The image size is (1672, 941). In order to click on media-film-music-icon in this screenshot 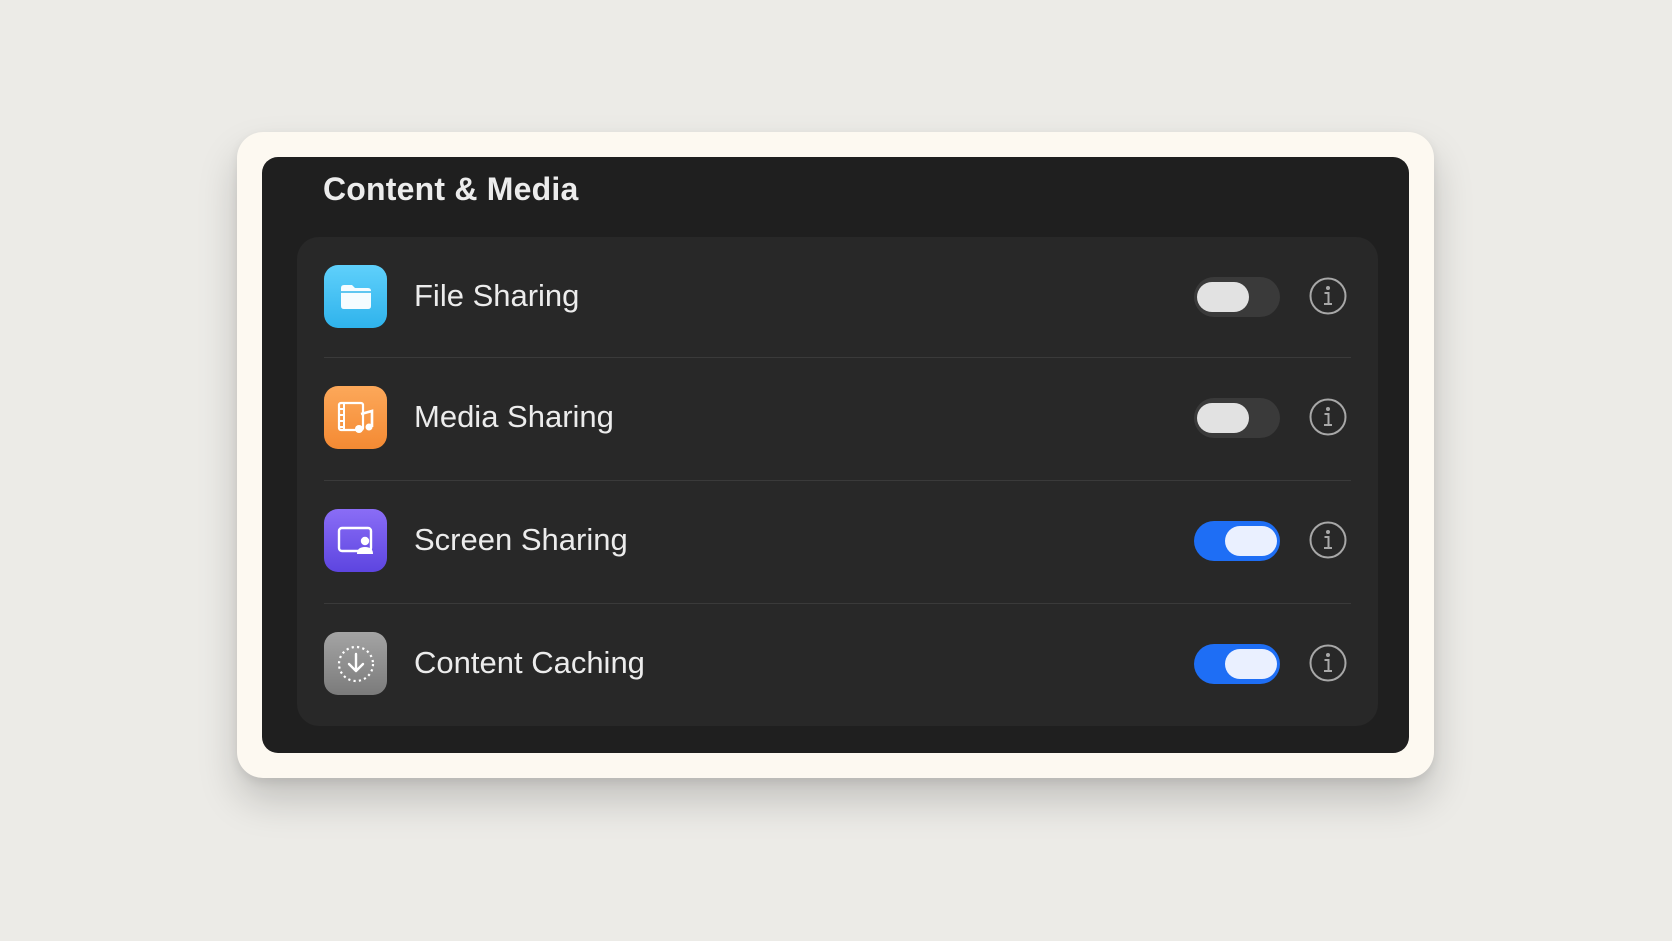, I will do `click(355, 417)`.